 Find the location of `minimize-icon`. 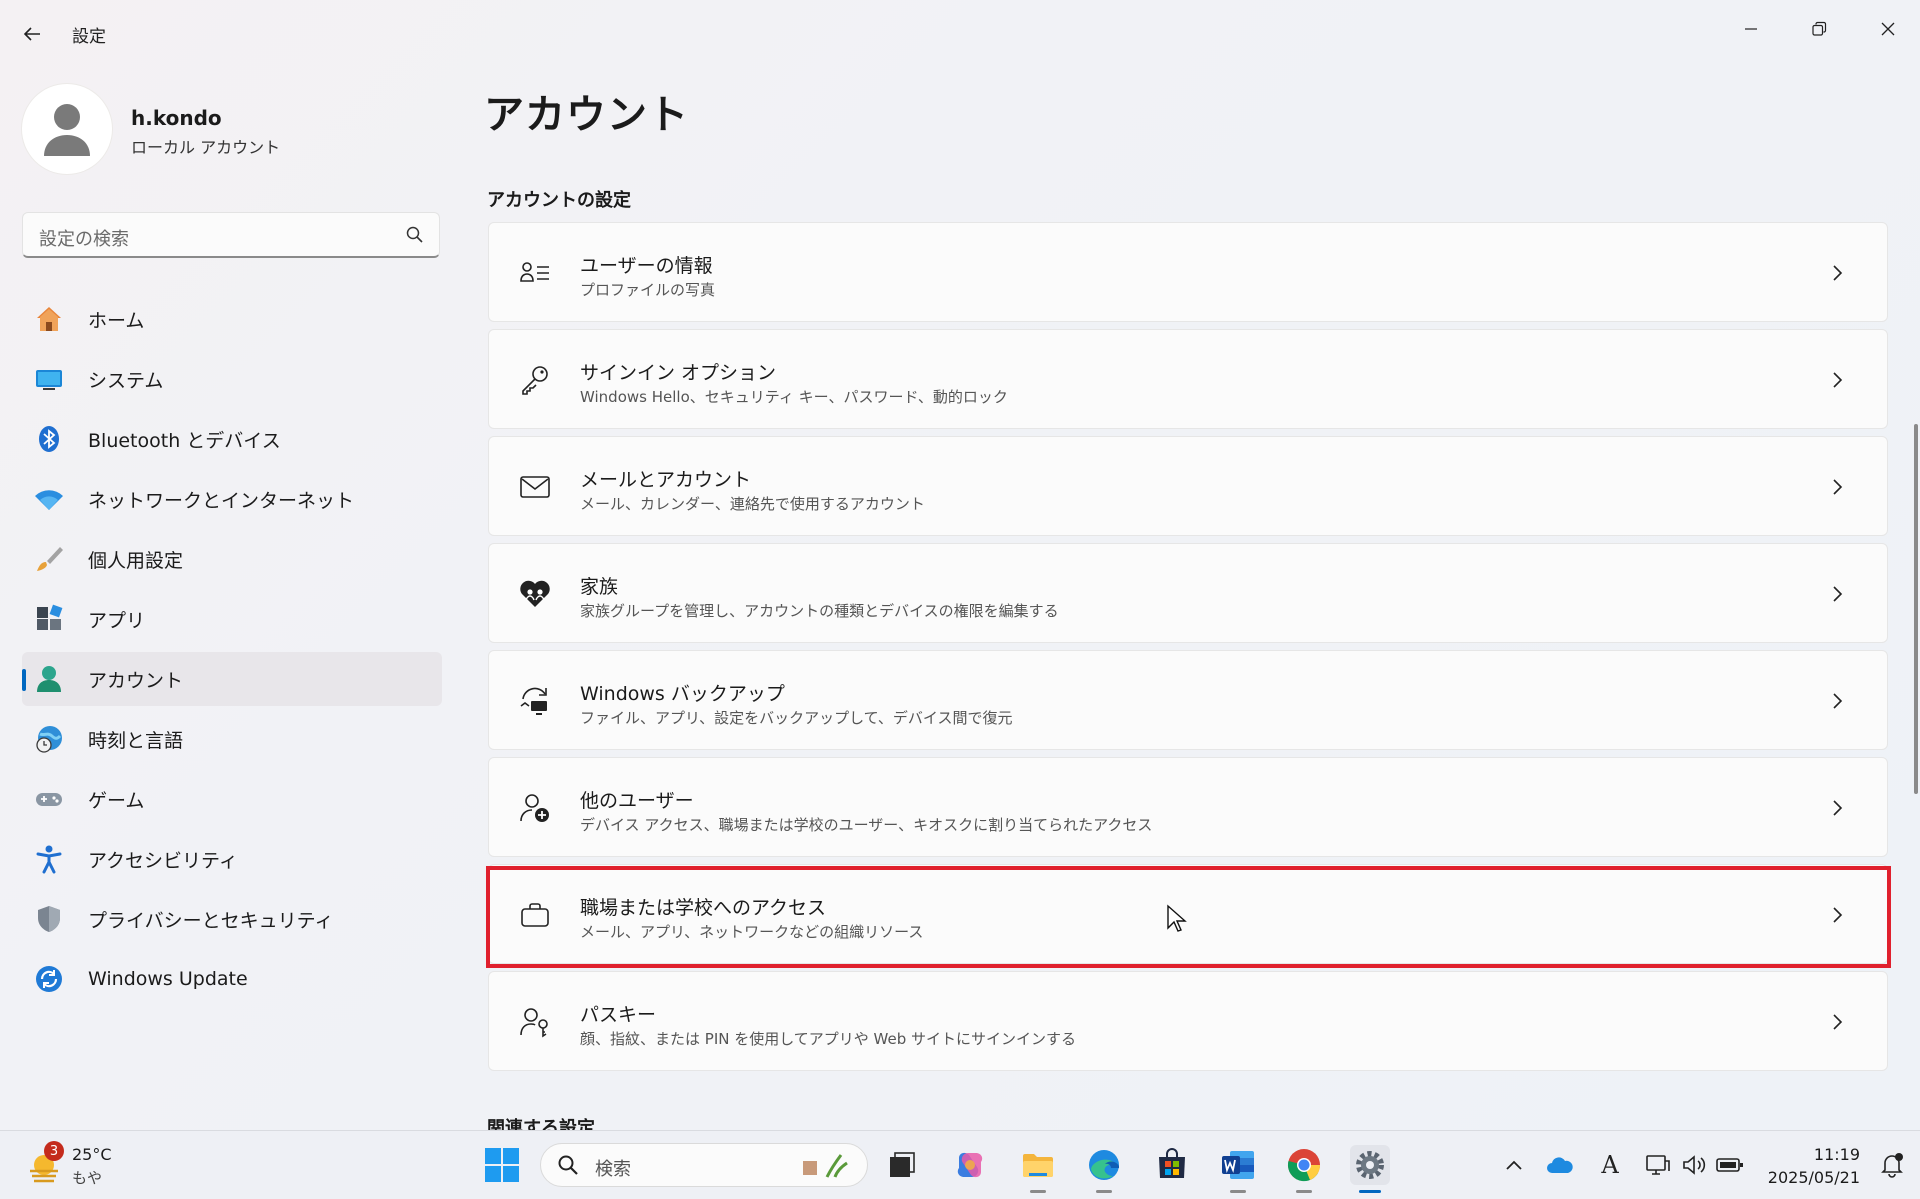

minimize-icon is located at coordinates (1751, 29).